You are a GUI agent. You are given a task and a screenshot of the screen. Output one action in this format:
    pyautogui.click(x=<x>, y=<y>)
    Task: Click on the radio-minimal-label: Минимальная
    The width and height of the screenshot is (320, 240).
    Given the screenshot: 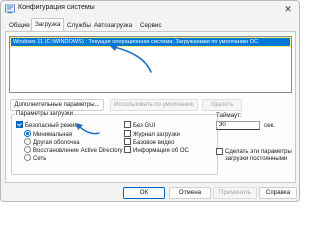 What is the action you would take?
    pyautogui.click(x=53, y=135)
    